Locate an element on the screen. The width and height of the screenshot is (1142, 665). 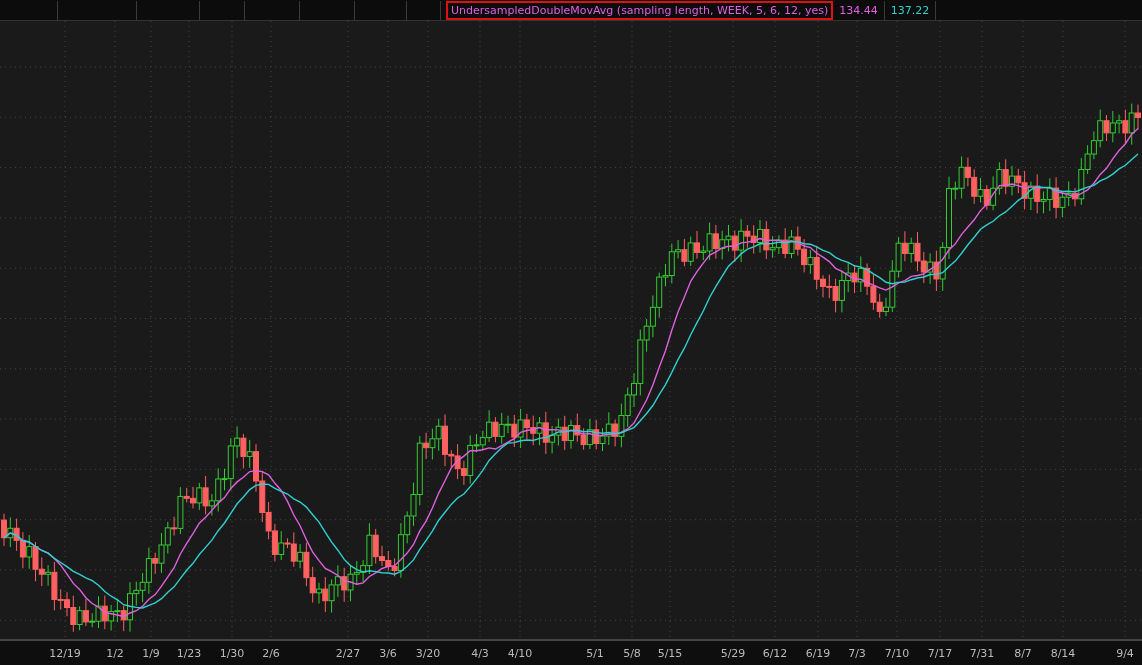
axis-label: 3/20 is located at coordinates (428, 653).